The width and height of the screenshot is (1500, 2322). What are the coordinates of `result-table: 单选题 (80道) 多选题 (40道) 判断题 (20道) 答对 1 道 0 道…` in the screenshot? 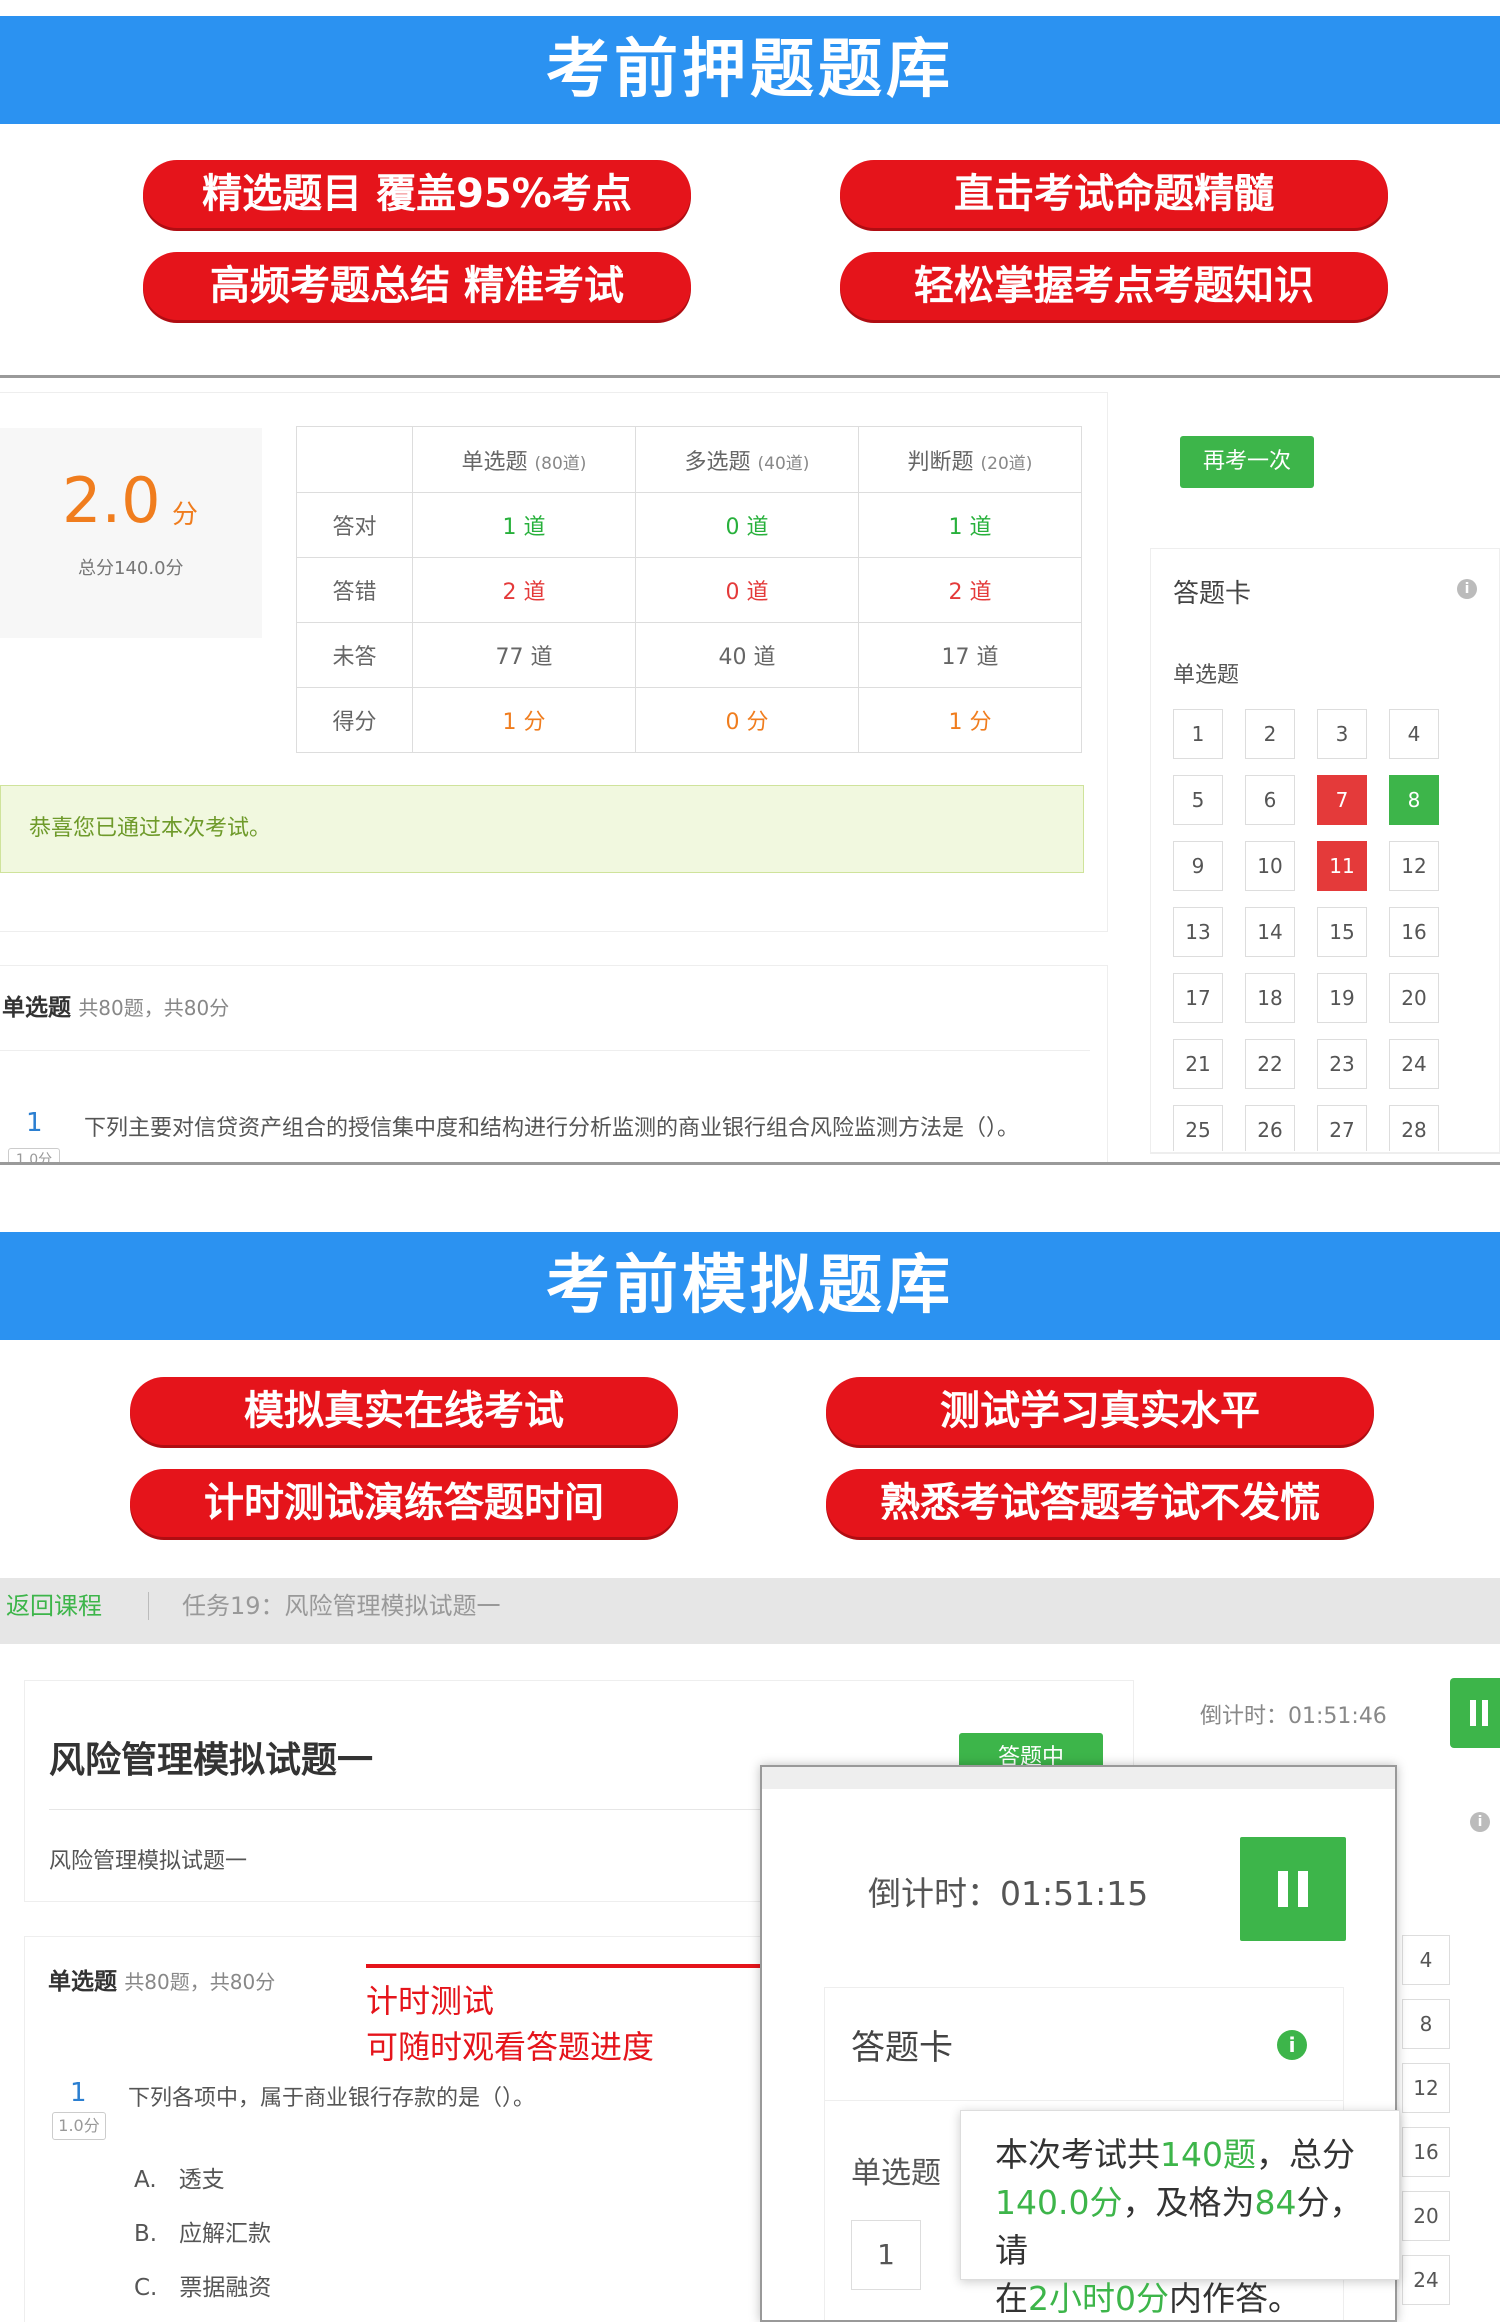 It's located at (689, 589).